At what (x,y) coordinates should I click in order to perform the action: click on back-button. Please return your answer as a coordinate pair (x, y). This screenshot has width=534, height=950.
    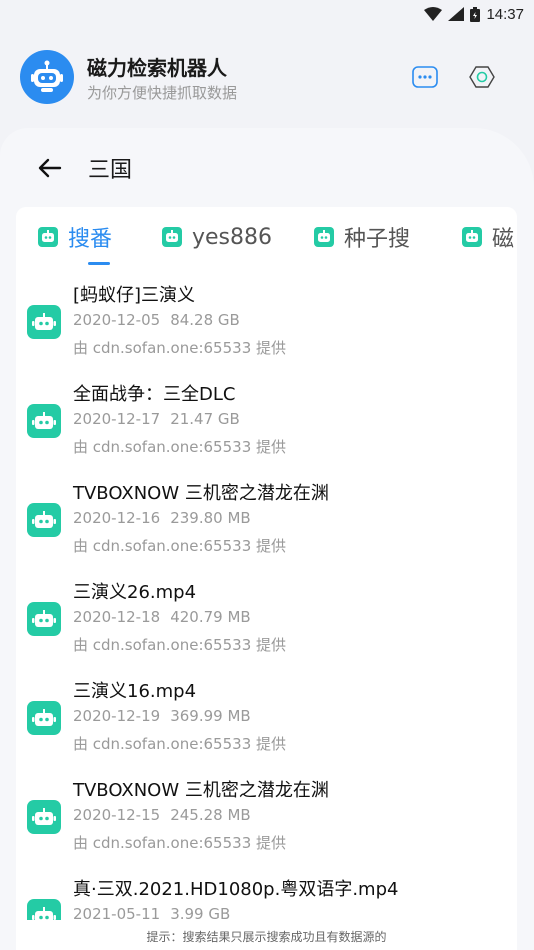
    Looking at the image, I should click on (50, 168).